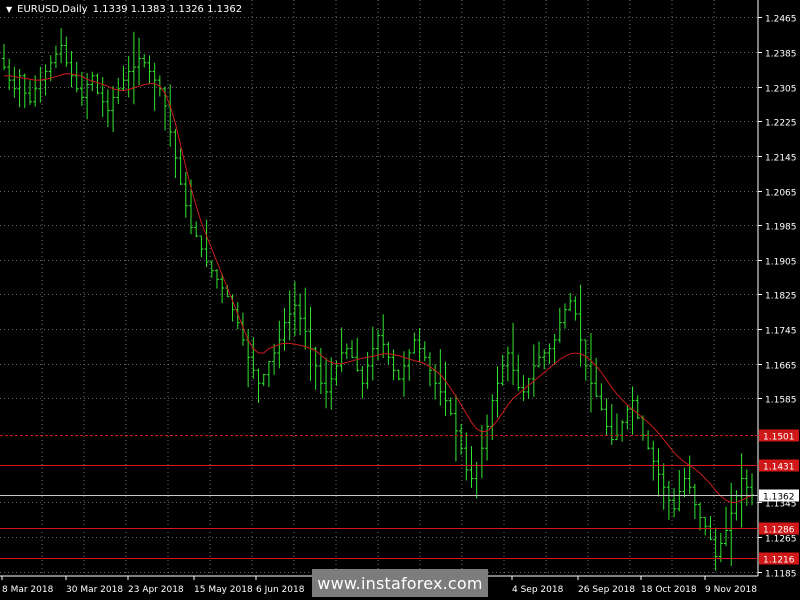  What do you see at coordinates (781, 124) in the screenshot?
I see `y-tick-label: 1.2225` at bounding box center [781, 124].